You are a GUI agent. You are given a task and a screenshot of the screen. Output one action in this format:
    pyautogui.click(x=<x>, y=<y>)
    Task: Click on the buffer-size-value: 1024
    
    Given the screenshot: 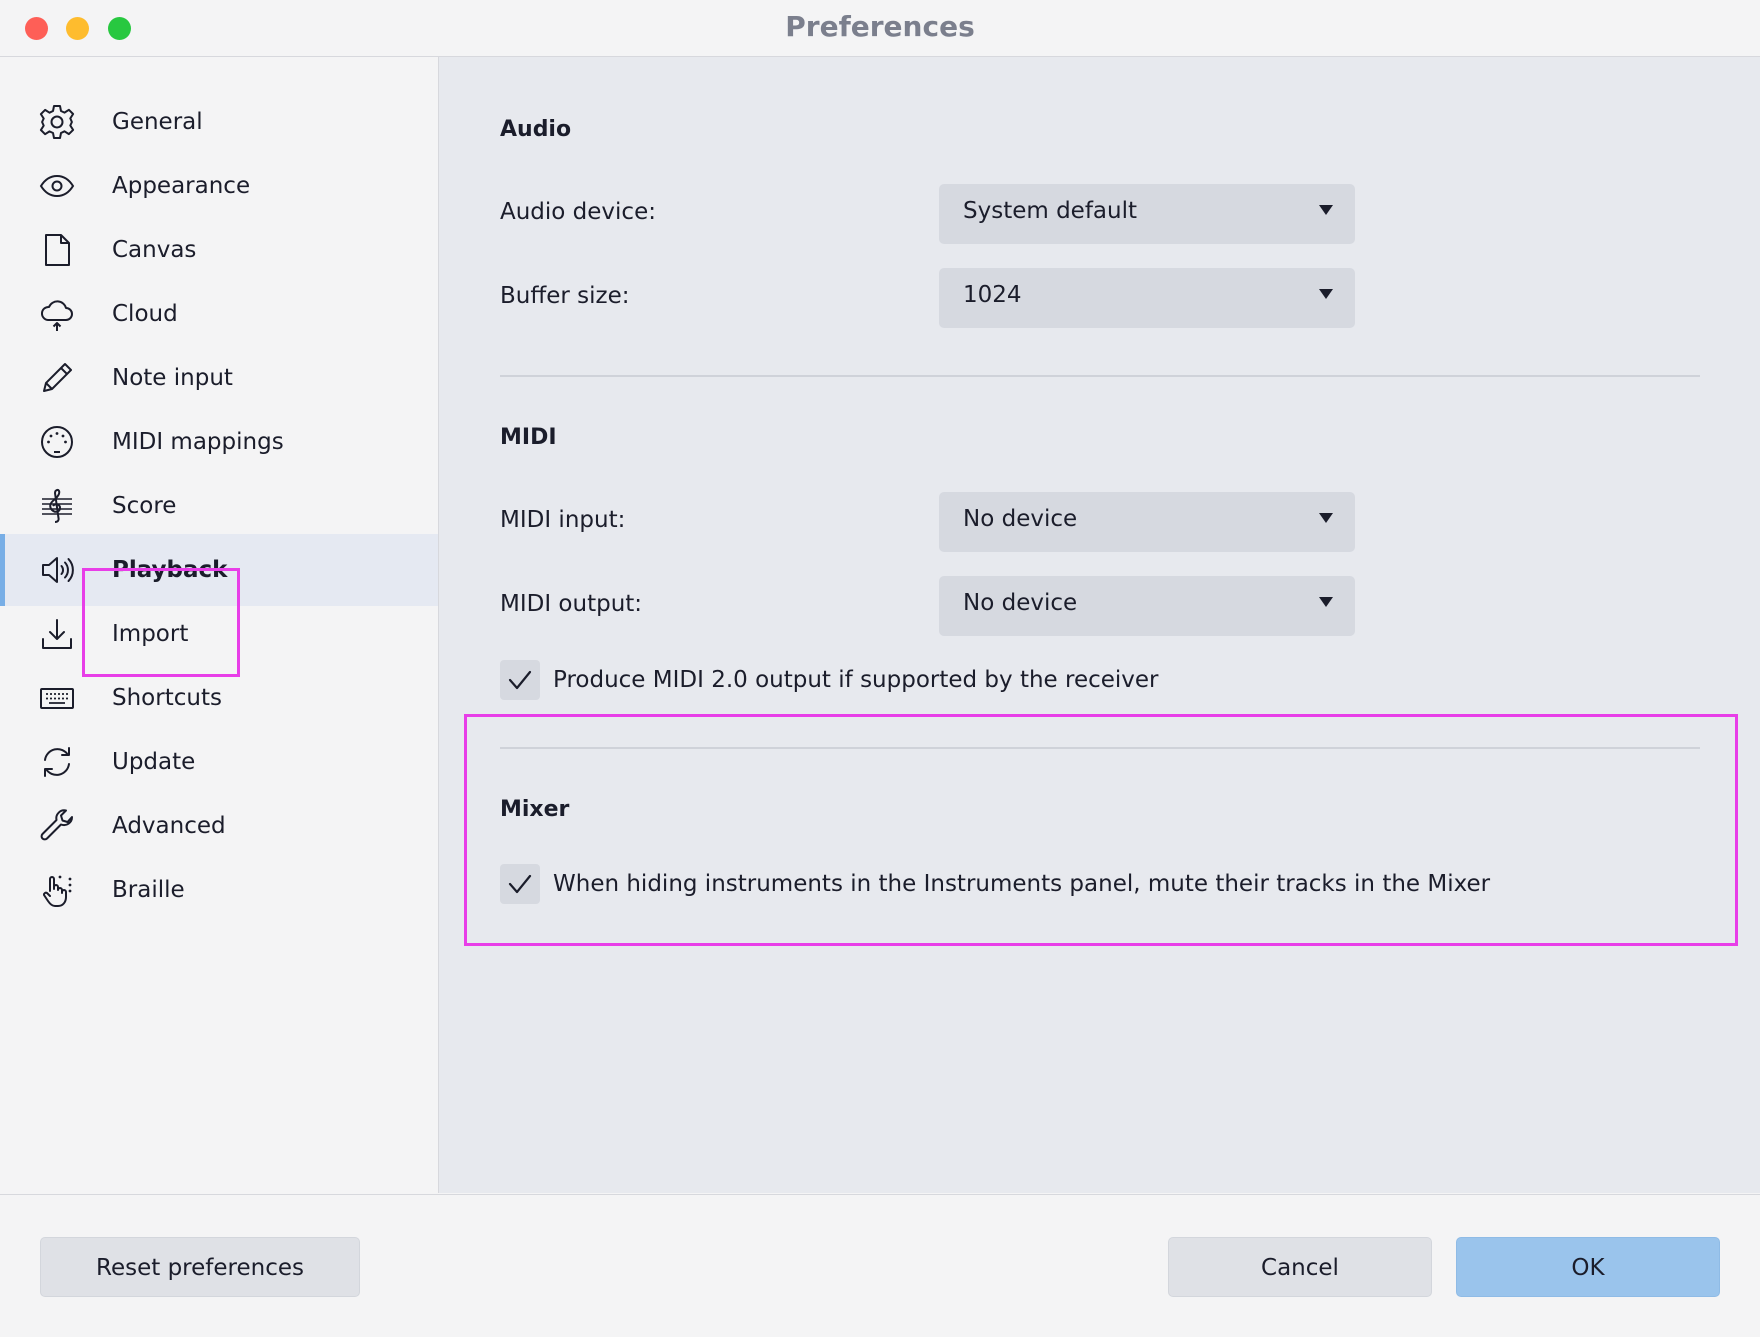 What is the action you would take?
    pyautogui.click(x=992, y=295)
    